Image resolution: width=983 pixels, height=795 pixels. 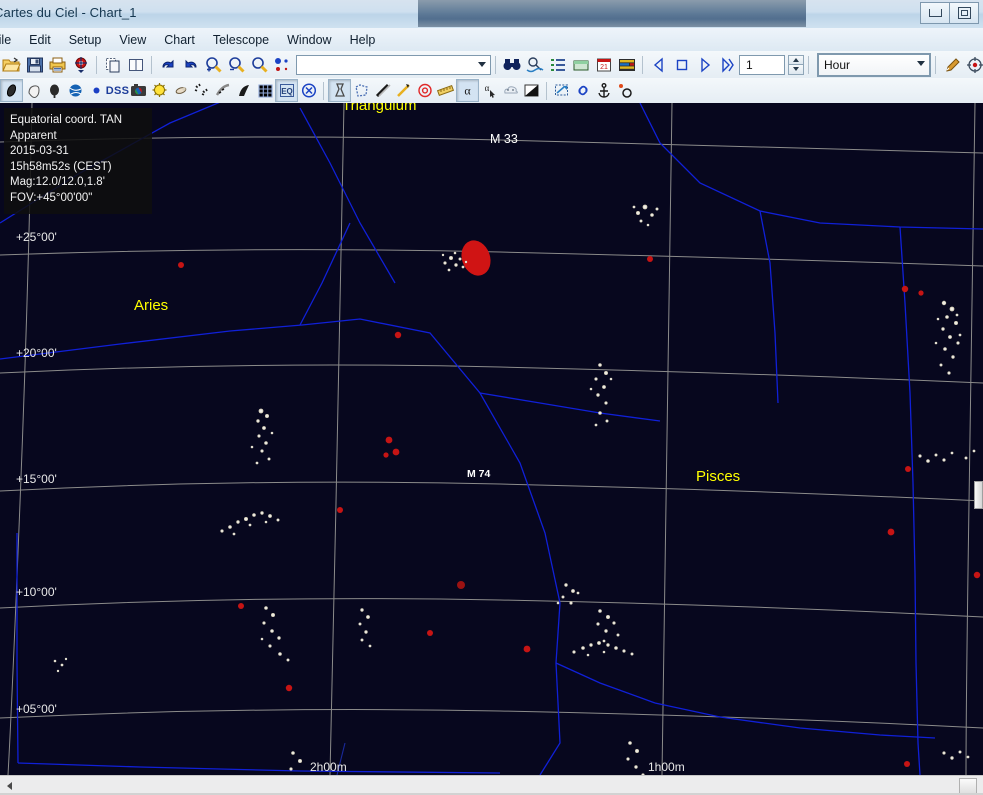 What do you see at coordinates (57, 64) in the screenshot?
I see `print-icon` at bounding box center [57, 64].